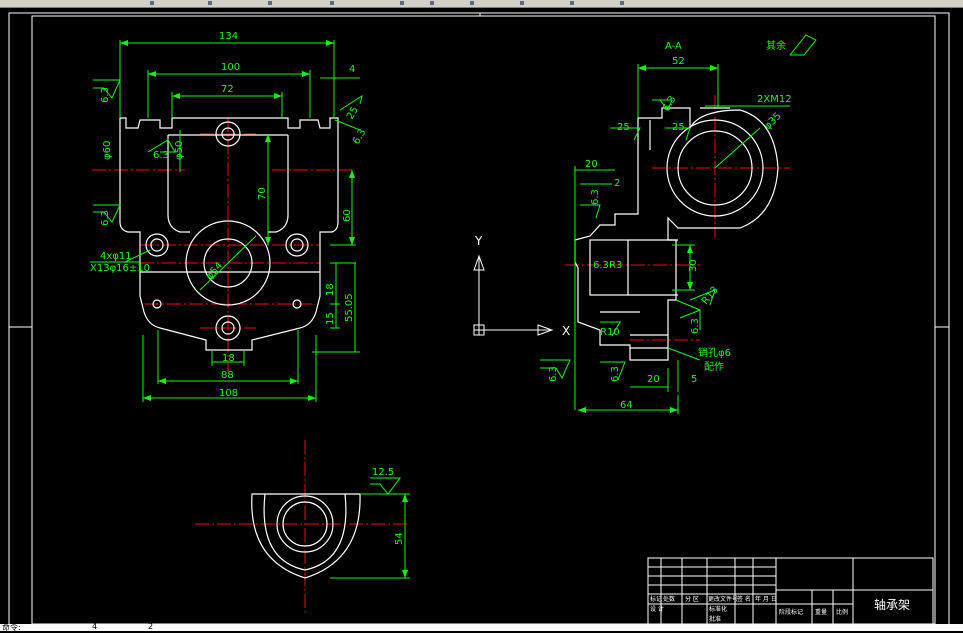 The height and width of the screenshot is (633, 963). Describe the element at coordinates (566, 331) in the screenshot. I see `ucs-x-label: X` at that location.